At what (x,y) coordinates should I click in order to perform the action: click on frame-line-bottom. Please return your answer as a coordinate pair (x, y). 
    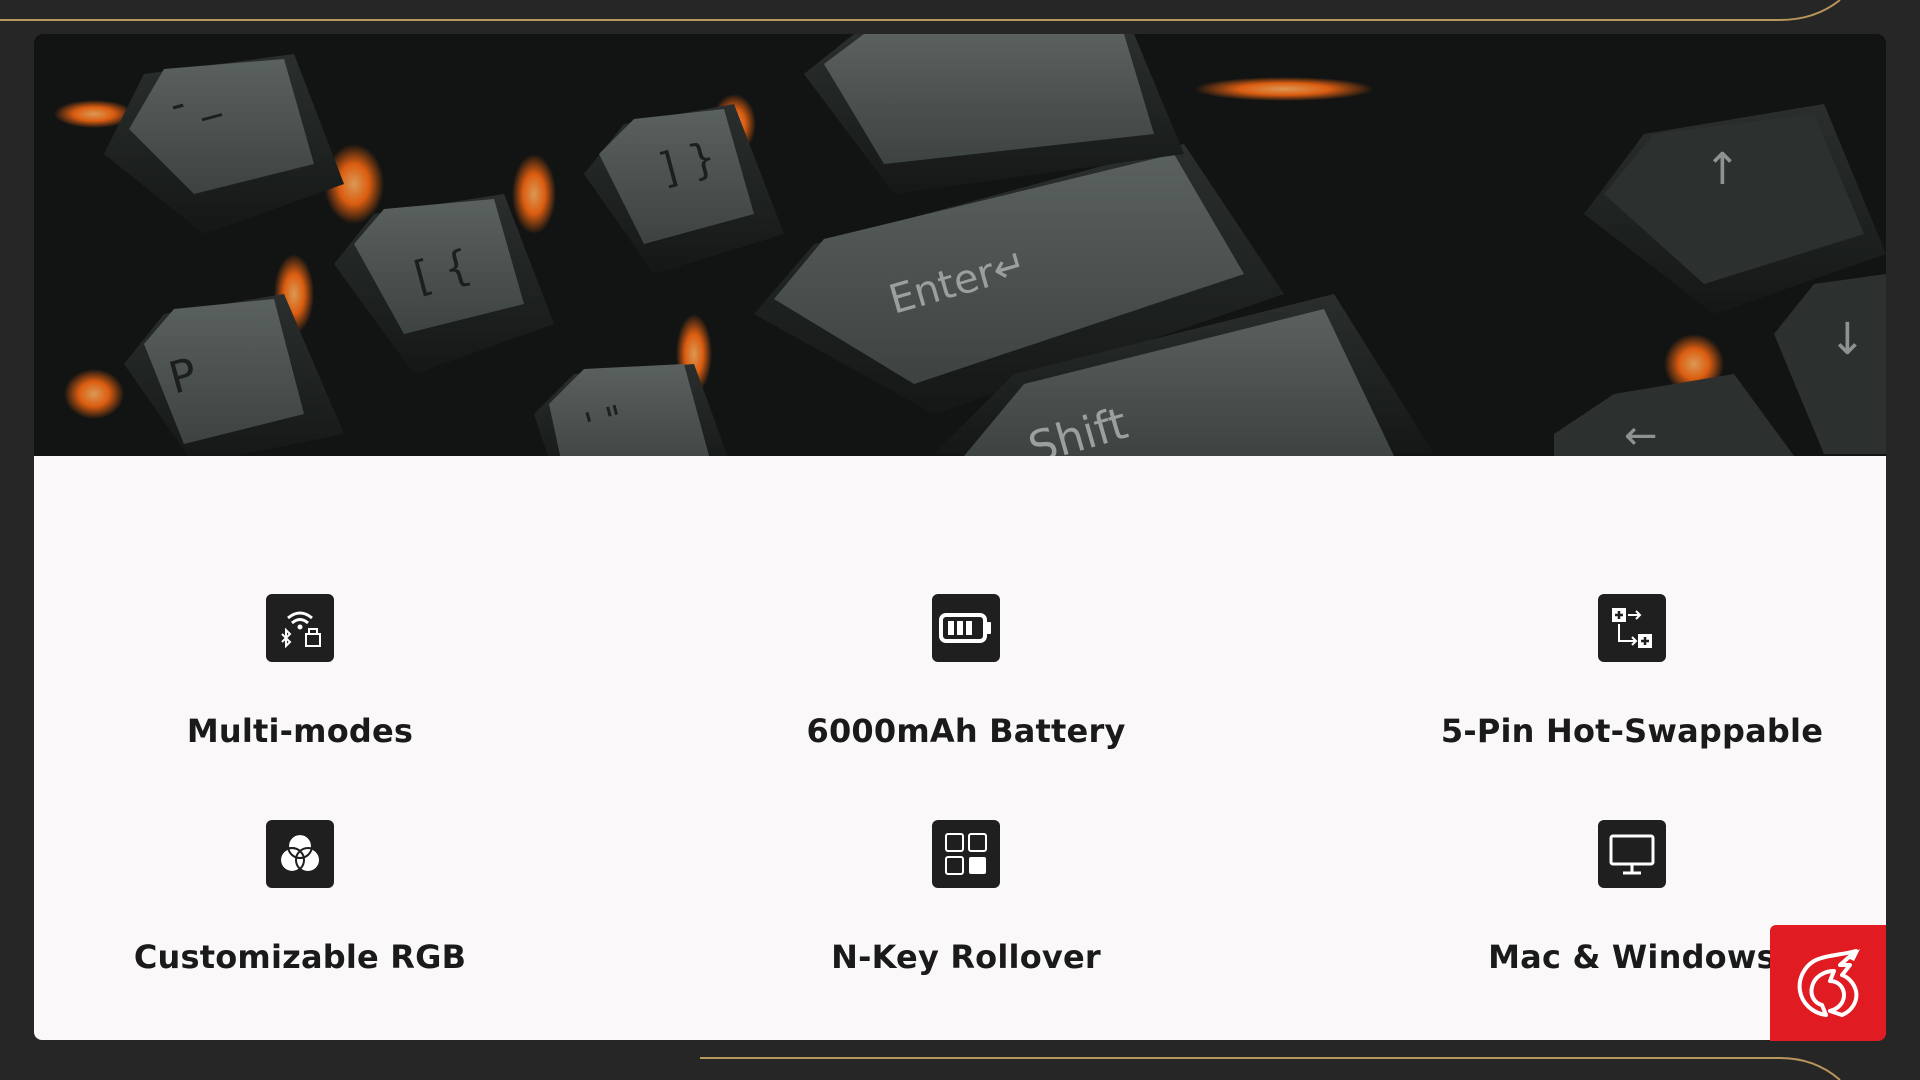
    Looking at the image, I should click on (1270, 1068).